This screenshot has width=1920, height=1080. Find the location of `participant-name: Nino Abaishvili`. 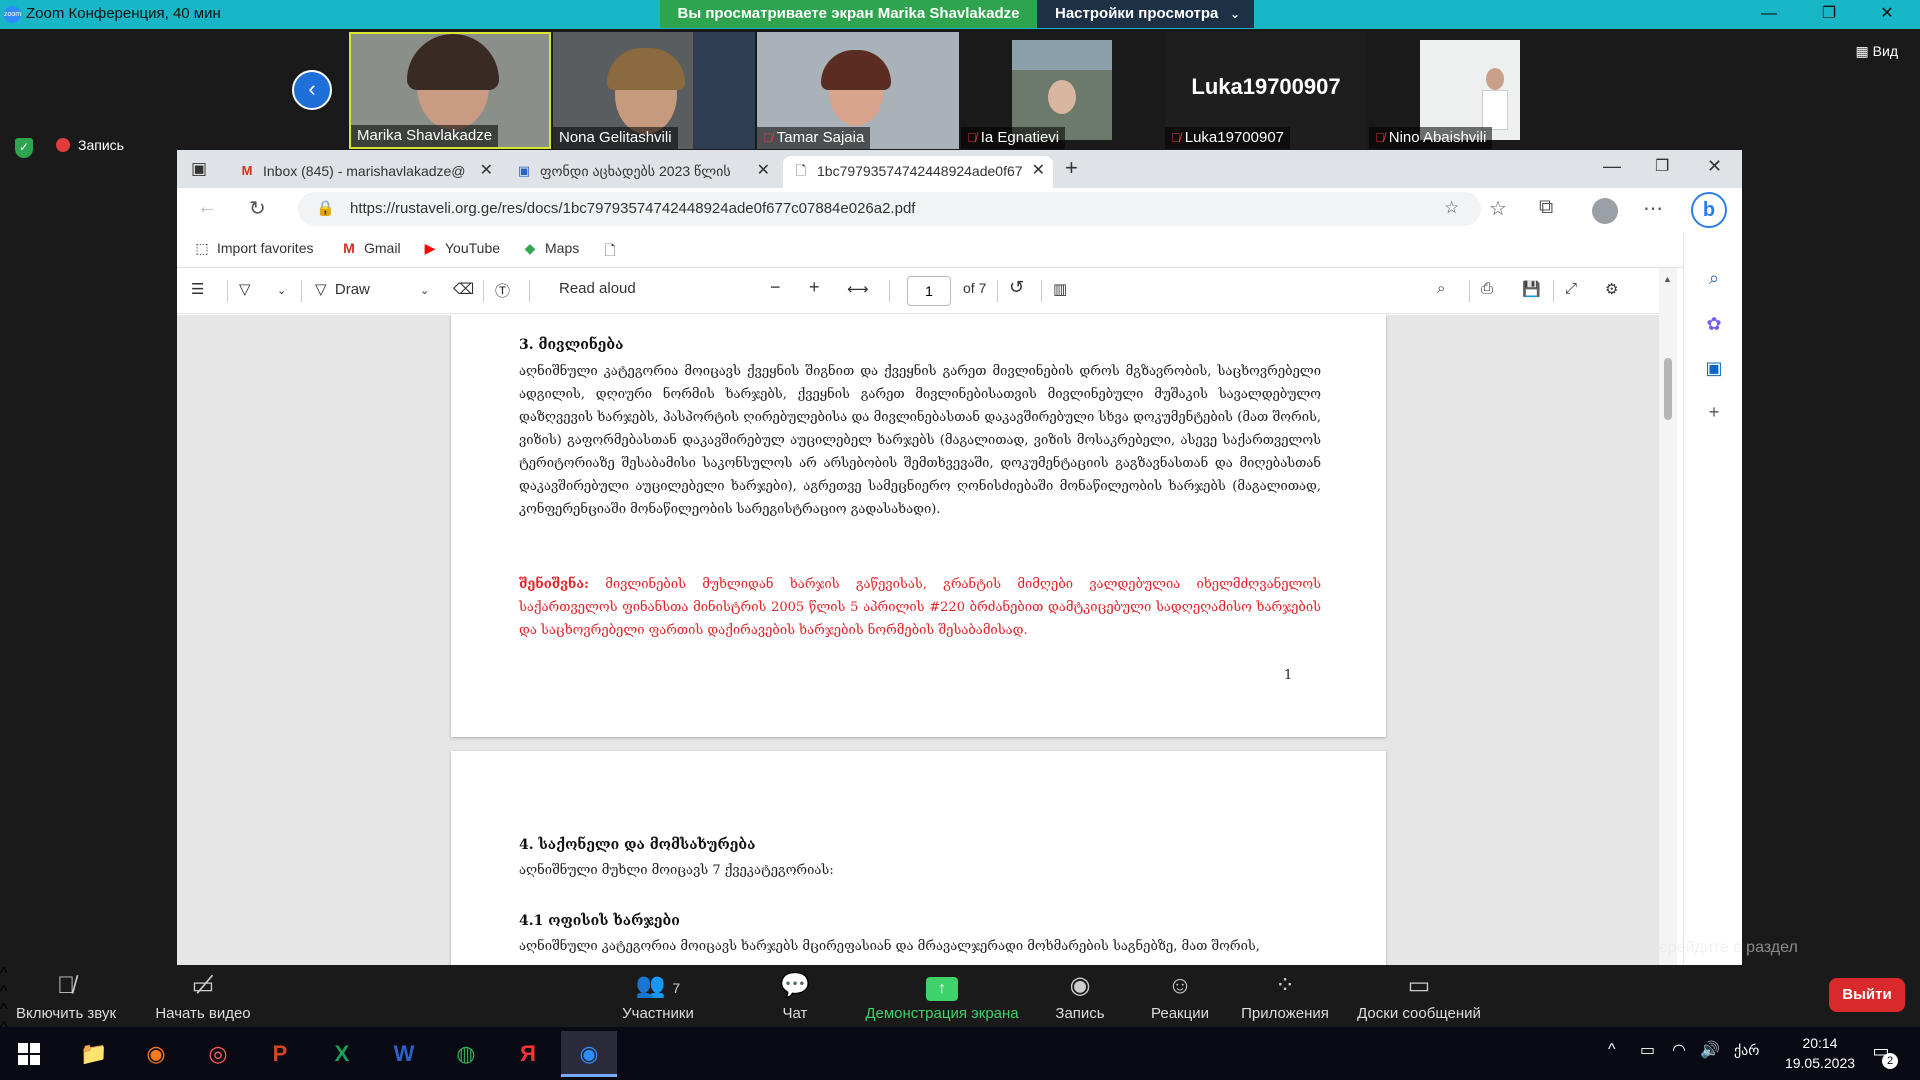

participant-name: Nino Abaishvili is located at coordinates (1437, 137).